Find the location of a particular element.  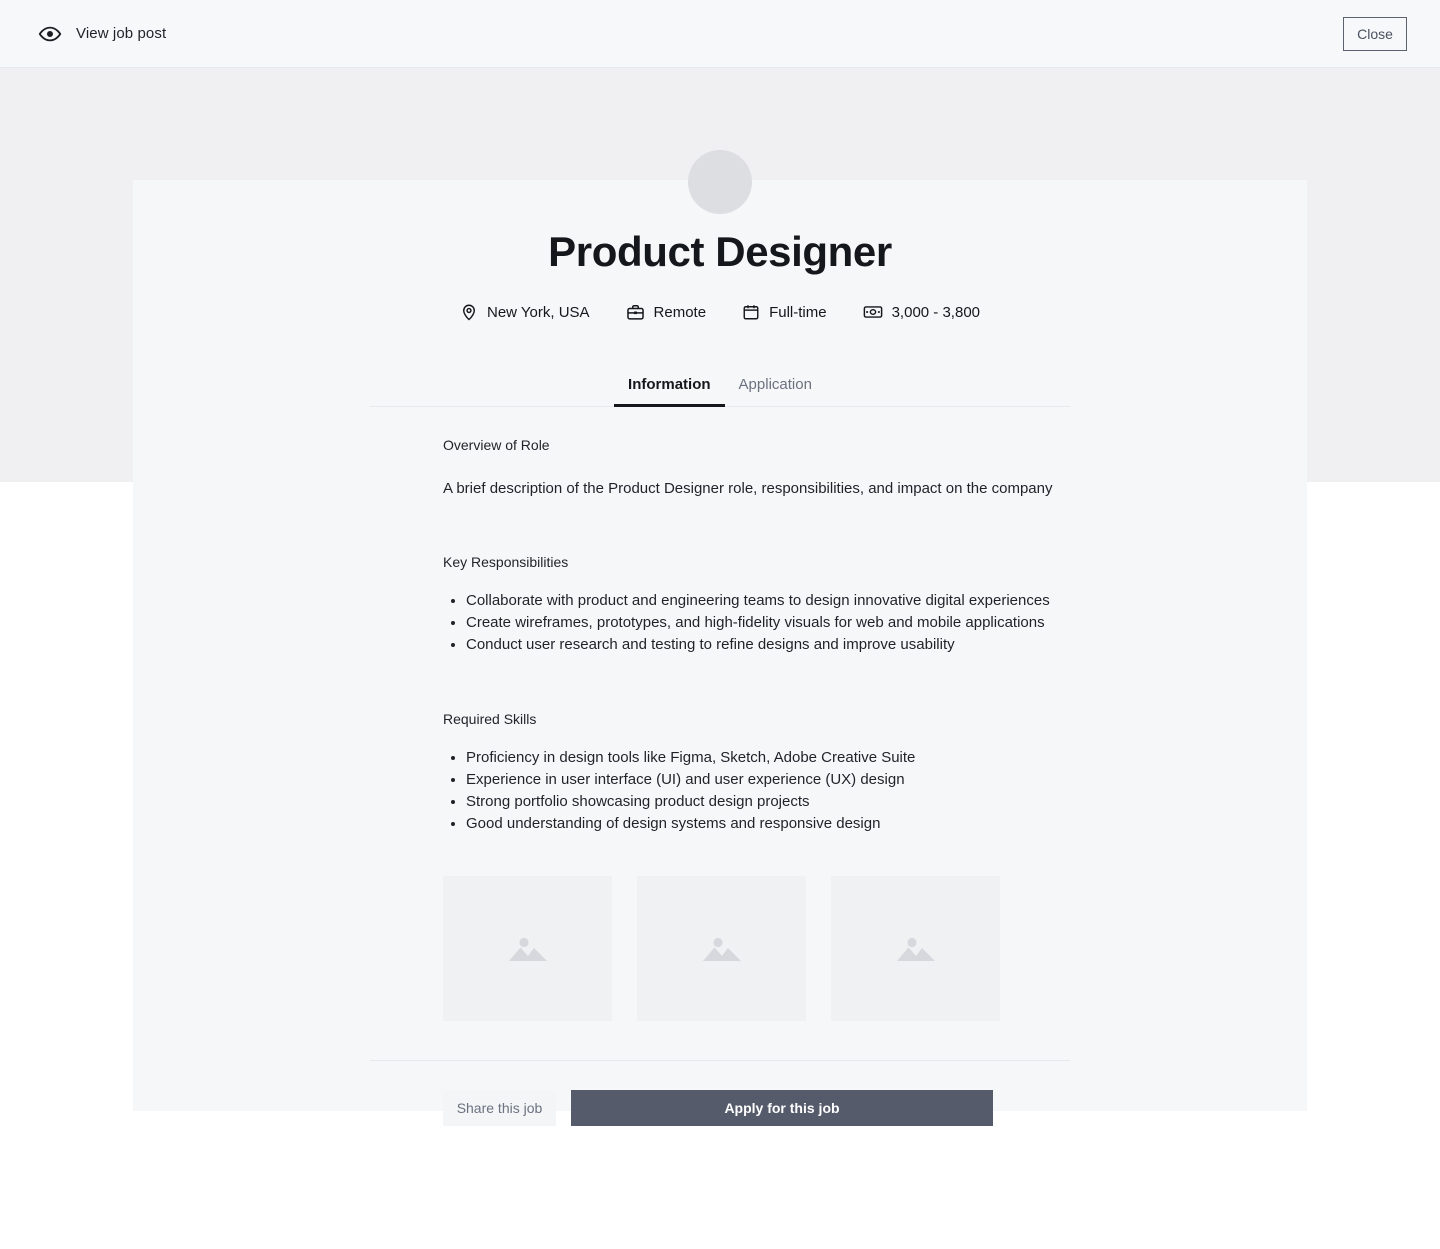

meta-label-worktype: Remote is located at coordinates (680, 312).